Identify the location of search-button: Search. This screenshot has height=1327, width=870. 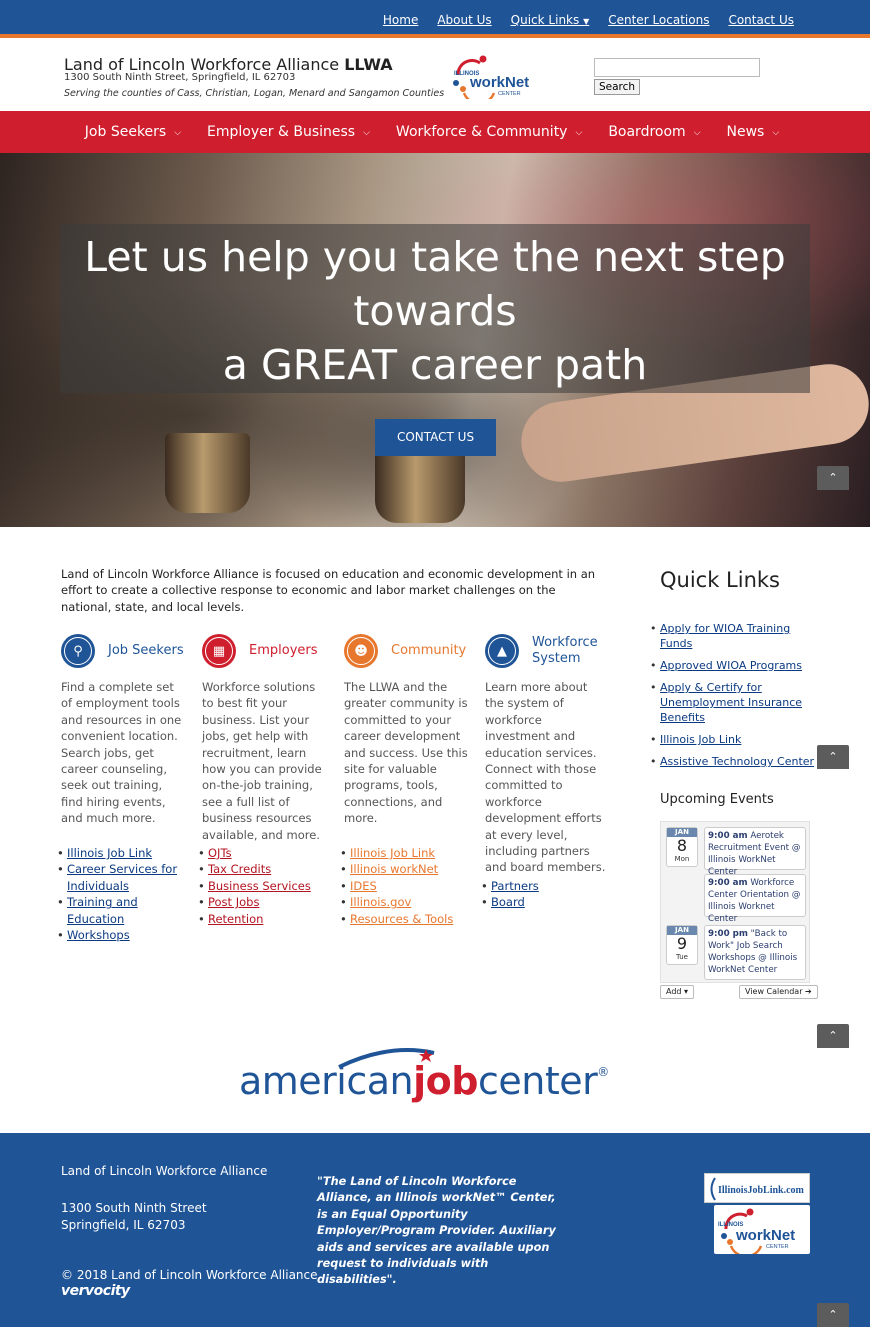
(617, 87).